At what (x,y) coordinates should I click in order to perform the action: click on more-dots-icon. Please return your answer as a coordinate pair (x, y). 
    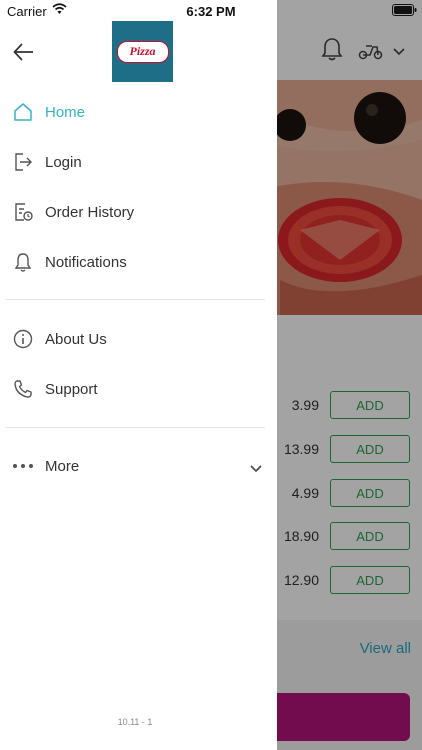
    Looking at the image, I should click on (23, 466).